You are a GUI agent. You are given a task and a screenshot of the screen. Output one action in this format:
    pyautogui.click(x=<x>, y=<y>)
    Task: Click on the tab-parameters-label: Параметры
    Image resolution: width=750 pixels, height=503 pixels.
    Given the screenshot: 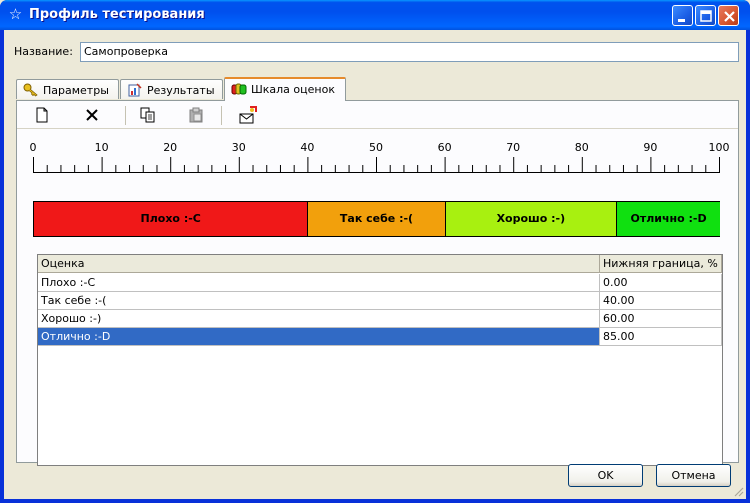 What is the action you would take?
    pyautogui.click(x=76, y=90)
    